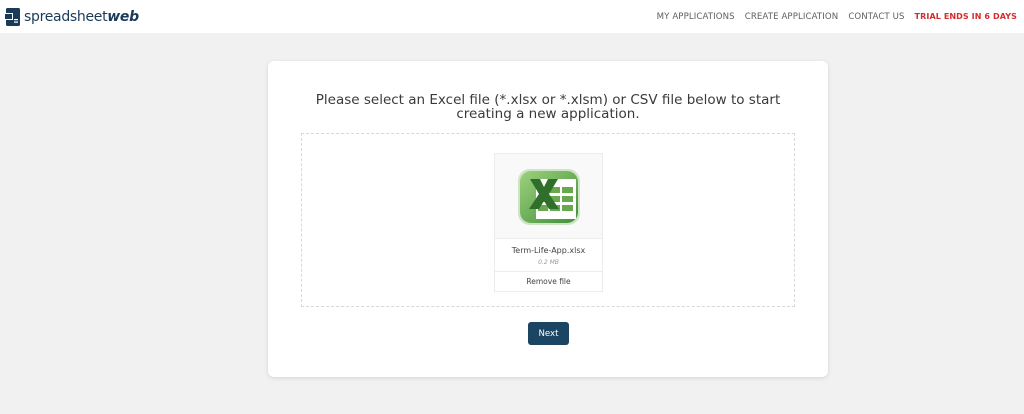 Image resolution: width=1024 pixels, height=414 pixels. I want to click on file-preview: Term-Life-App.xlsx 0.2 MB Remove file, so click(548, 222).